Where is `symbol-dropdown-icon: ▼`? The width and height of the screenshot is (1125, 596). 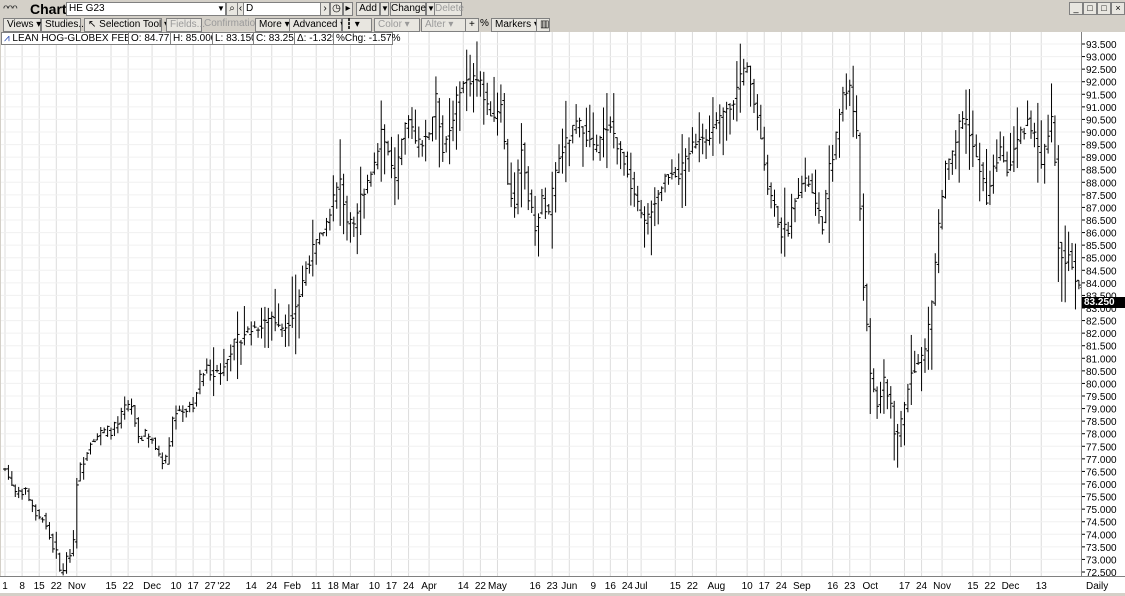
symbol-dropdown-icon: ▼ is located at coordinates (221, 9).